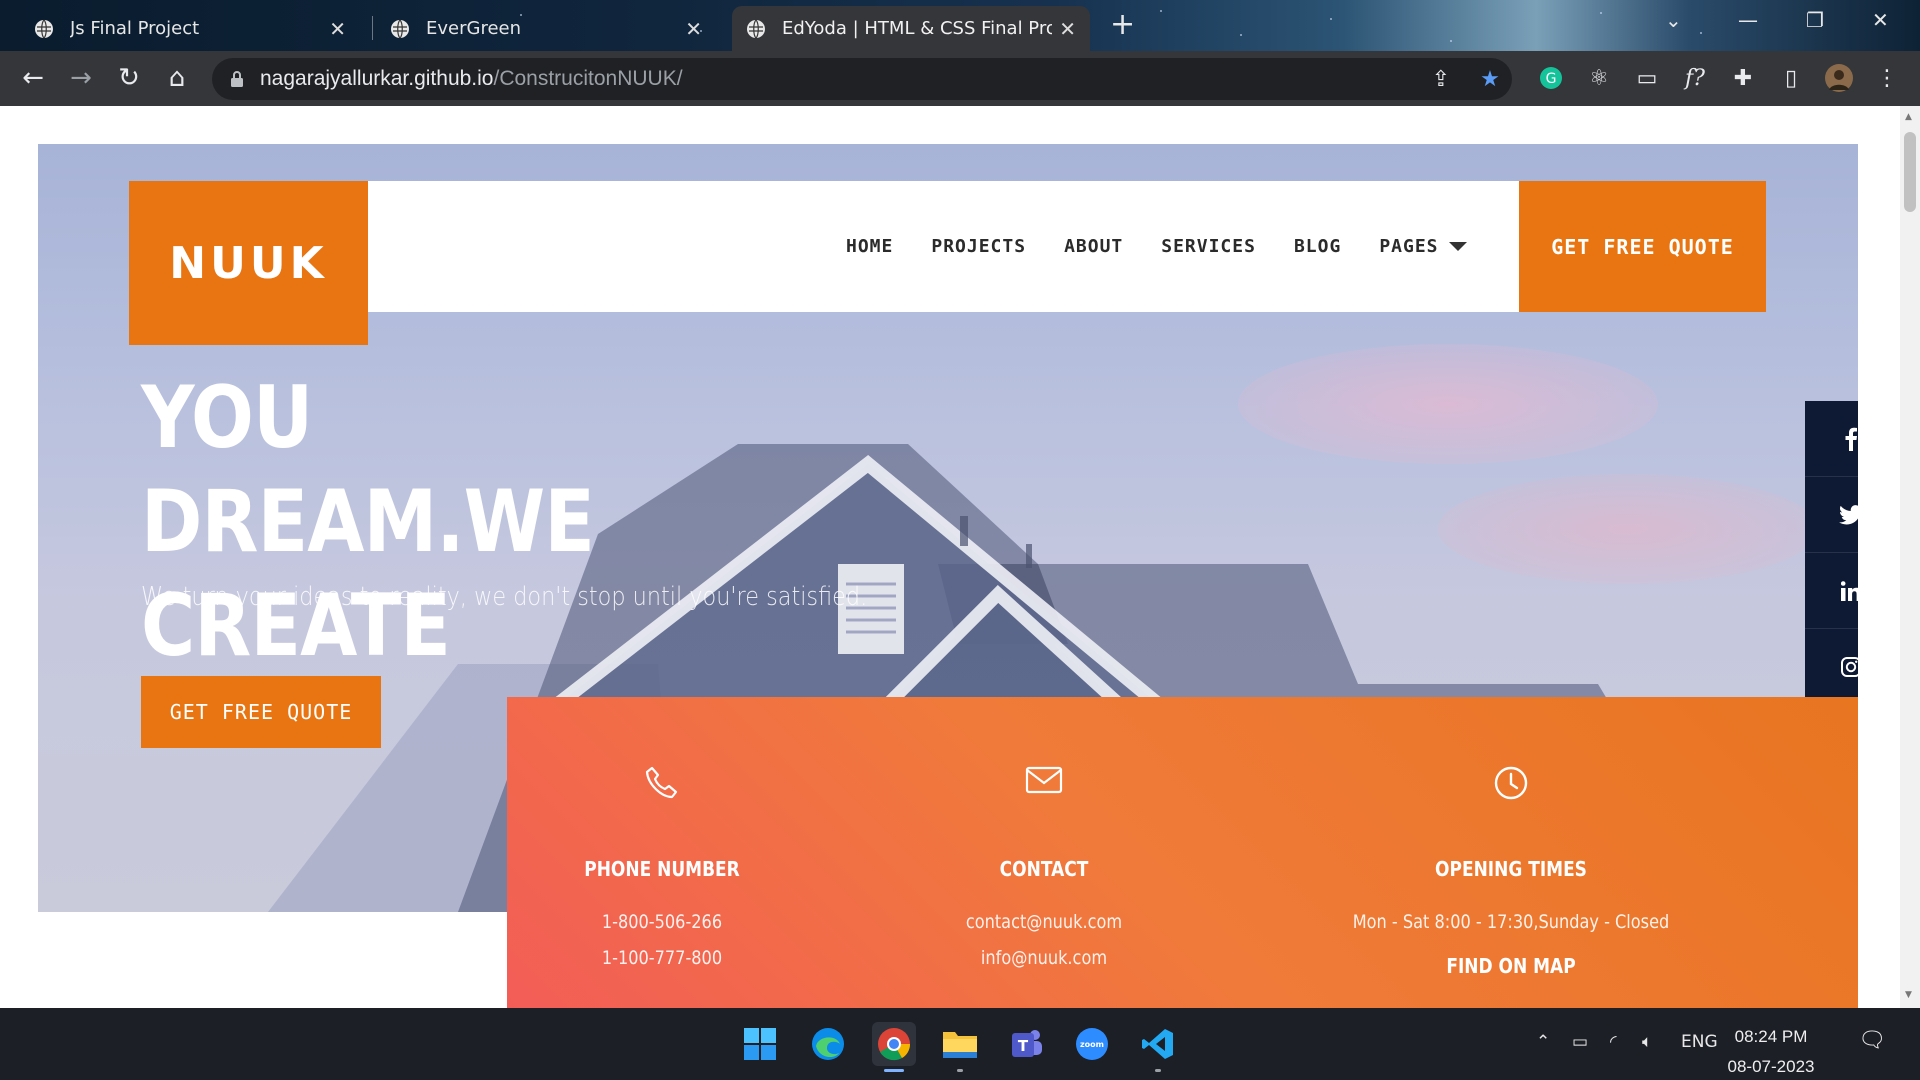  What do you see at coordinates (662, 958) in the screenshot?
I see `phone-number-2: 1-100-777-800` at bounding box center [662, 958].